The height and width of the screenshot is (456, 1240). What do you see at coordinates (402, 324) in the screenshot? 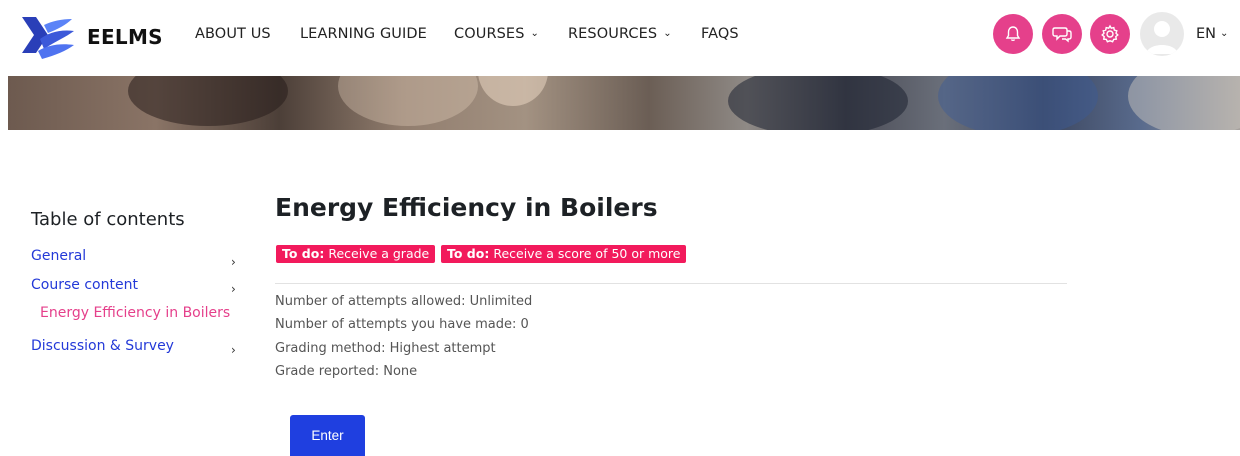
I see `attempts-made-text: Number of attempts you have made: 0` at bounding box center [402, 324].